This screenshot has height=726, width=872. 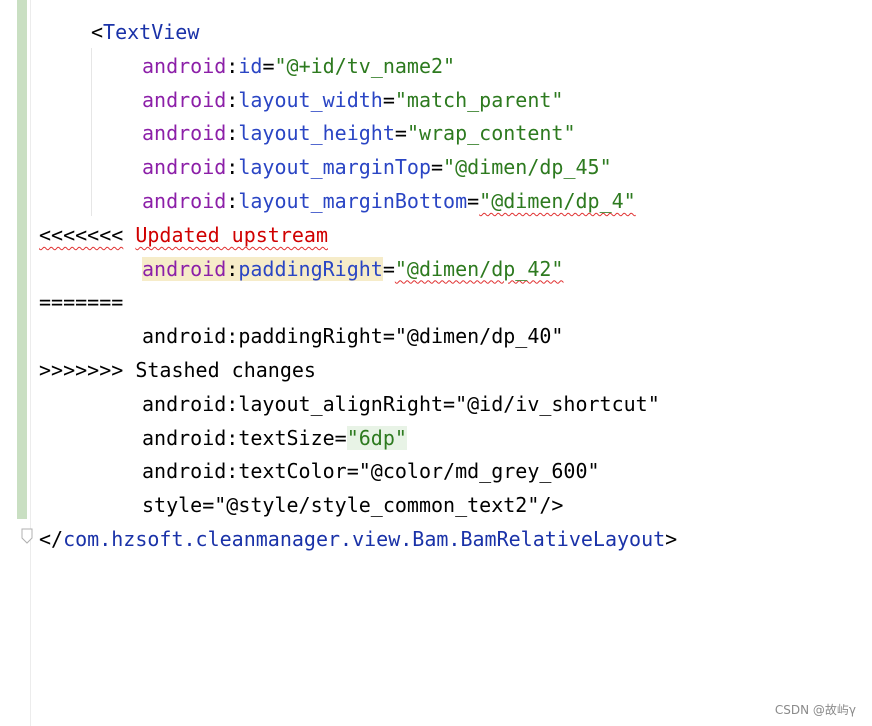 What do you see at coordinates (97, 32) in the screenshot?
I see `tag-bracket: <` at bounding box center [97, 32].